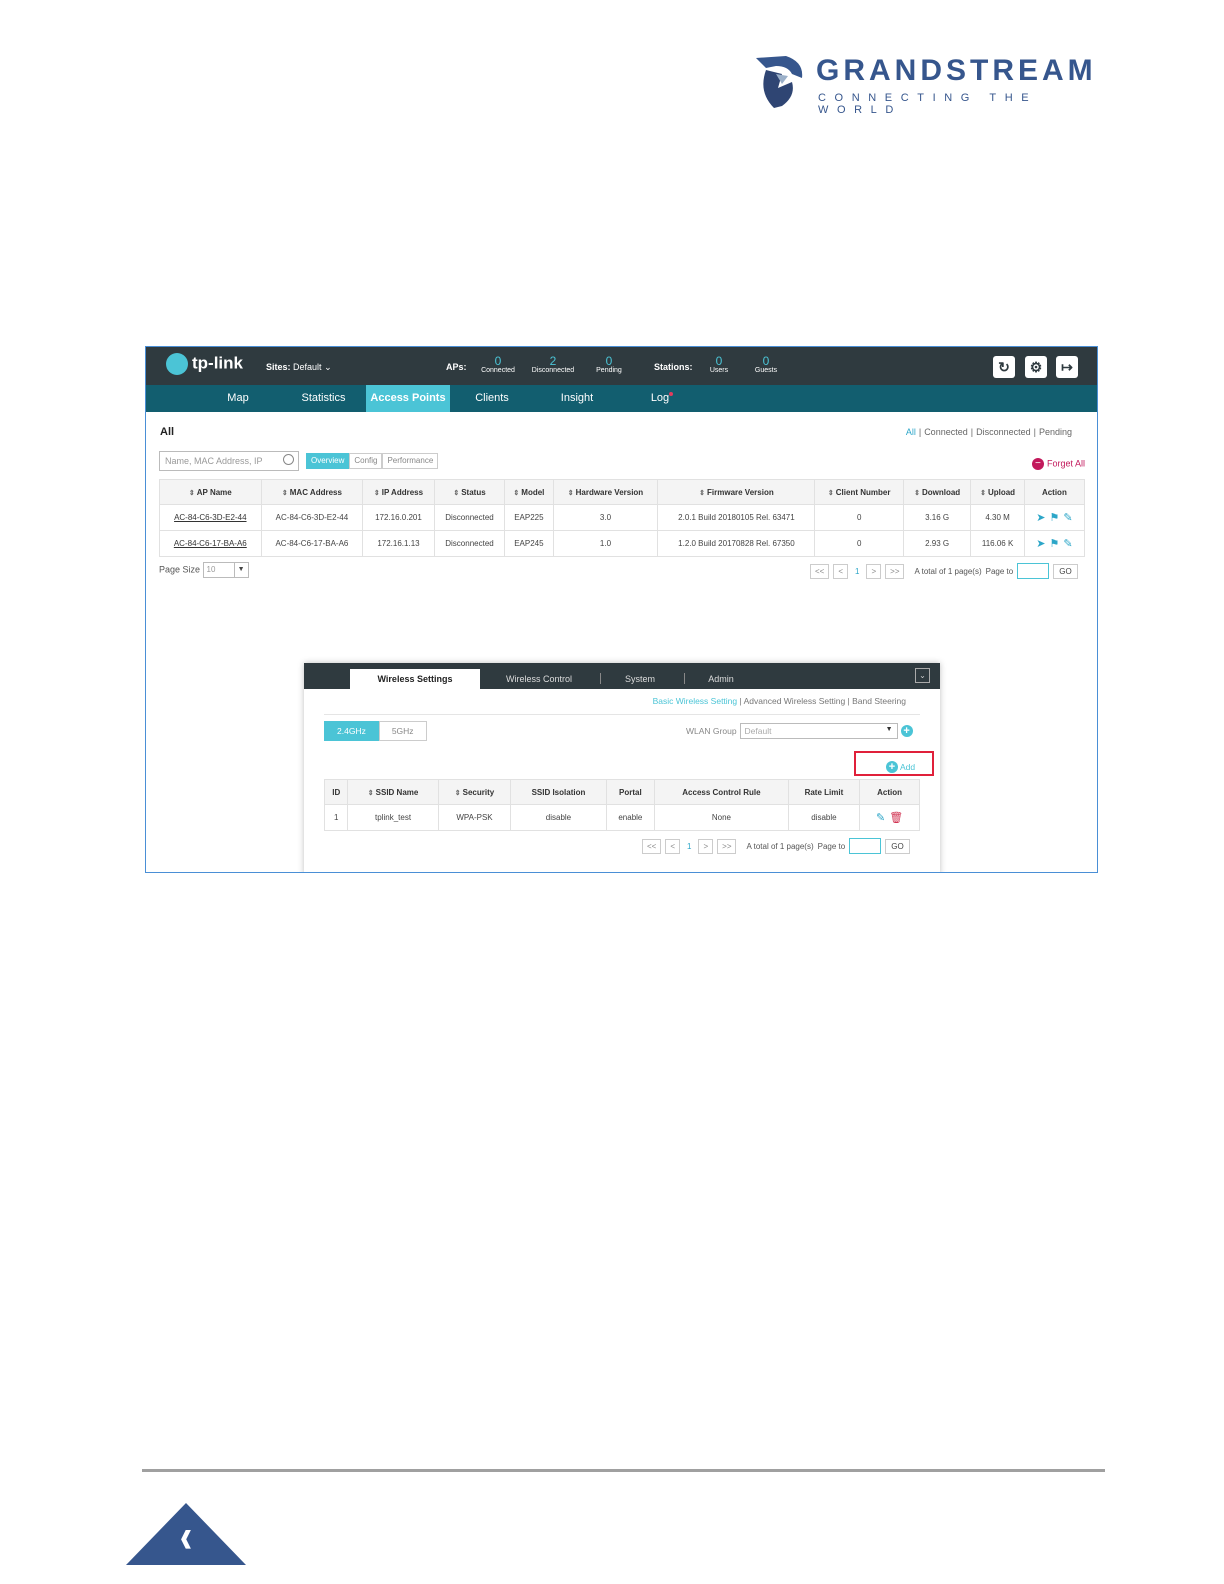  Describe the element at coordinates (711, 731) in the screenshot. I see `wlan-group-label: WLAN Group` at that location.